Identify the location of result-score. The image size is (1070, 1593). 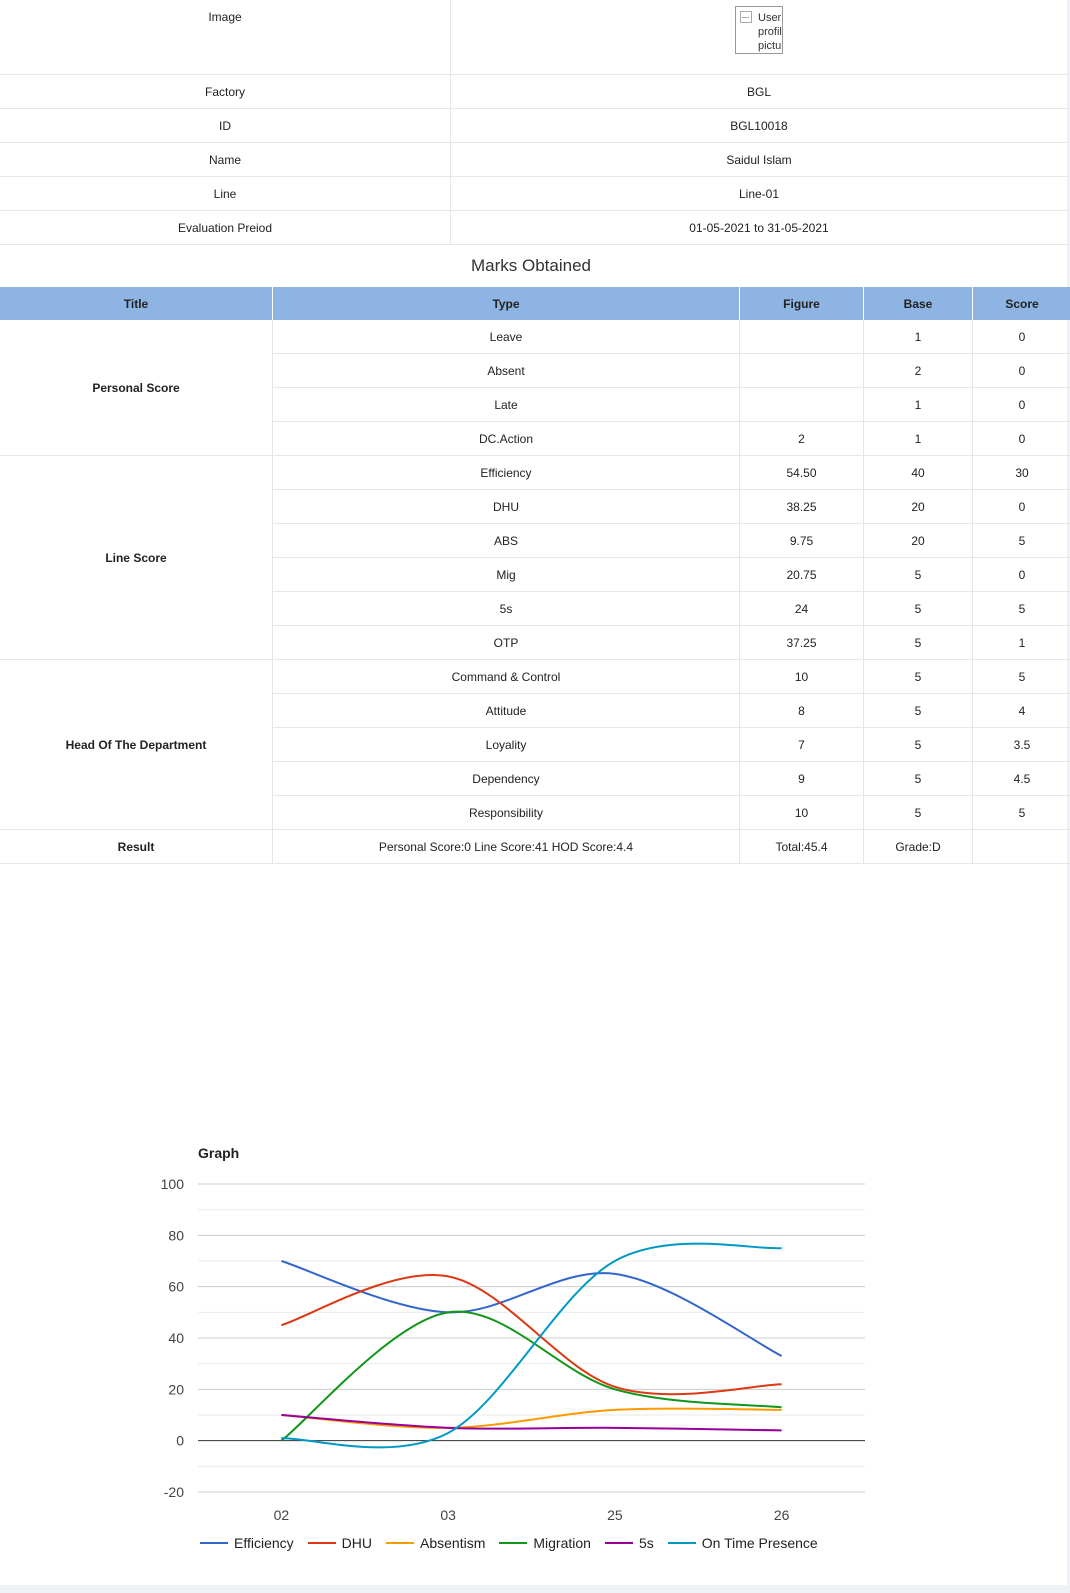
(1021, 846).